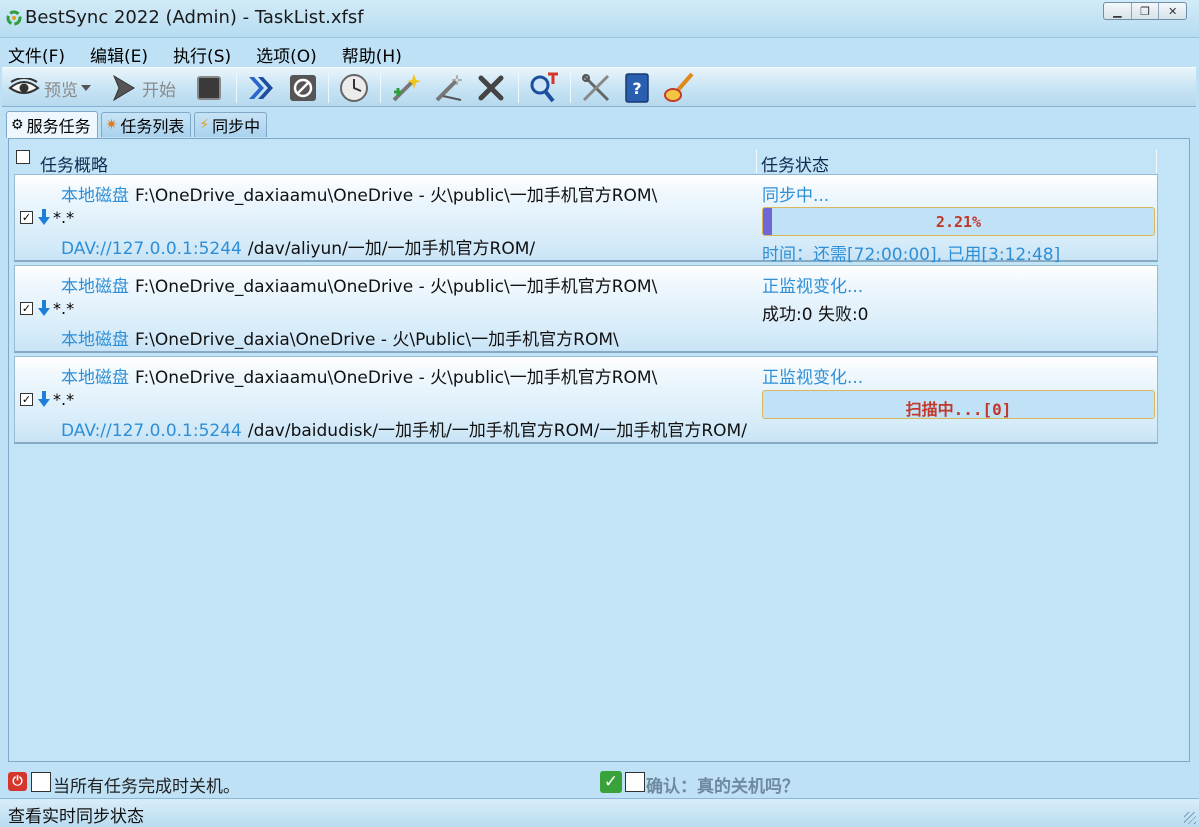  I want to click on clean-icon, so click(679, 87).